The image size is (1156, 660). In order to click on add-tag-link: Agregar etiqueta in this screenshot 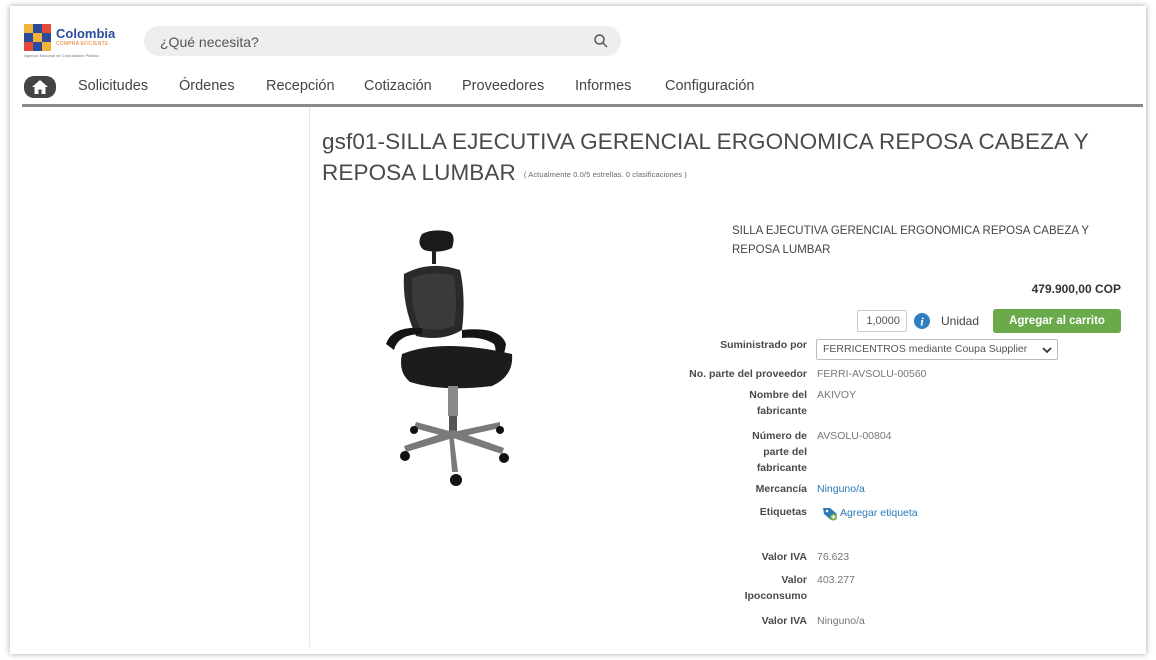, I will do `click(879, 513)`.